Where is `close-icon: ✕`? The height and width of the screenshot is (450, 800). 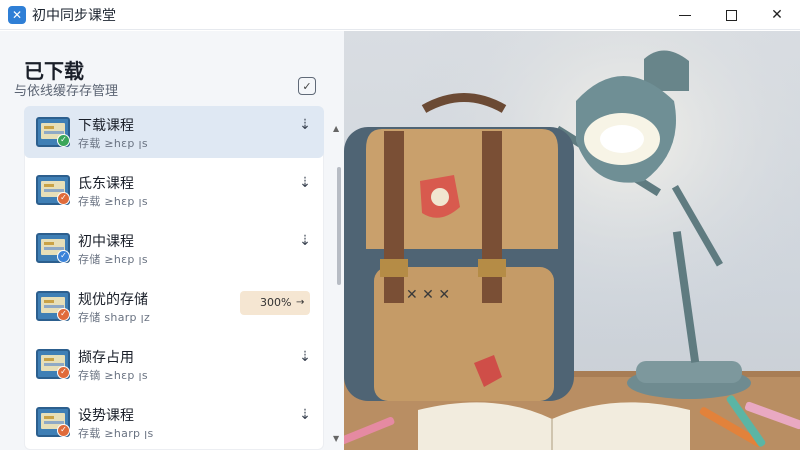
close-icon: ✕ is located at coordinates (777, 15).